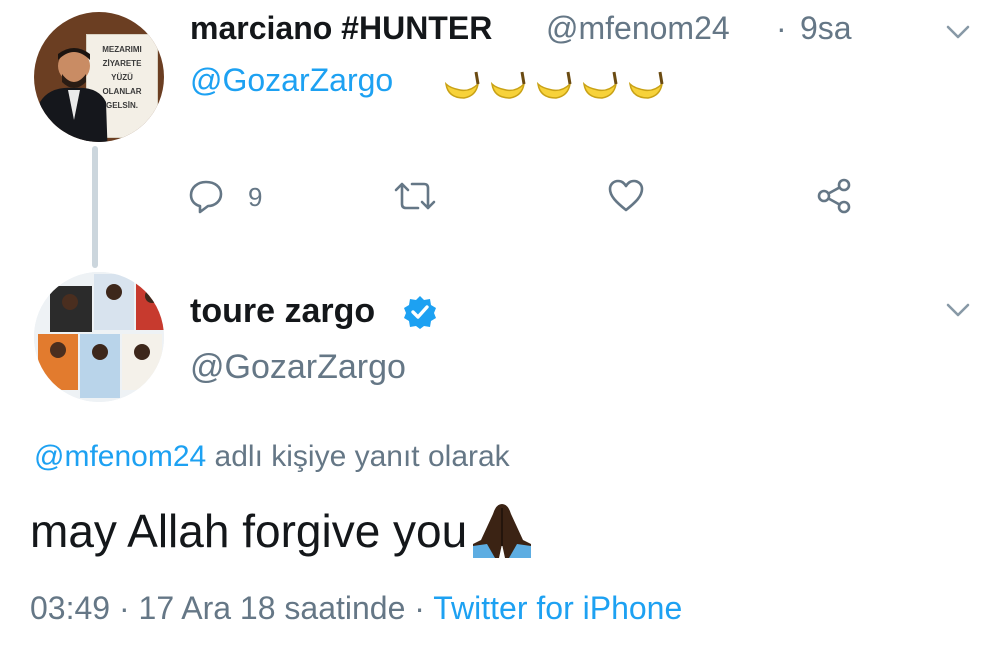  Describe the element at coordinates (70, 608) in the screenshot. I see `tweet-time: 03:49` at that location.